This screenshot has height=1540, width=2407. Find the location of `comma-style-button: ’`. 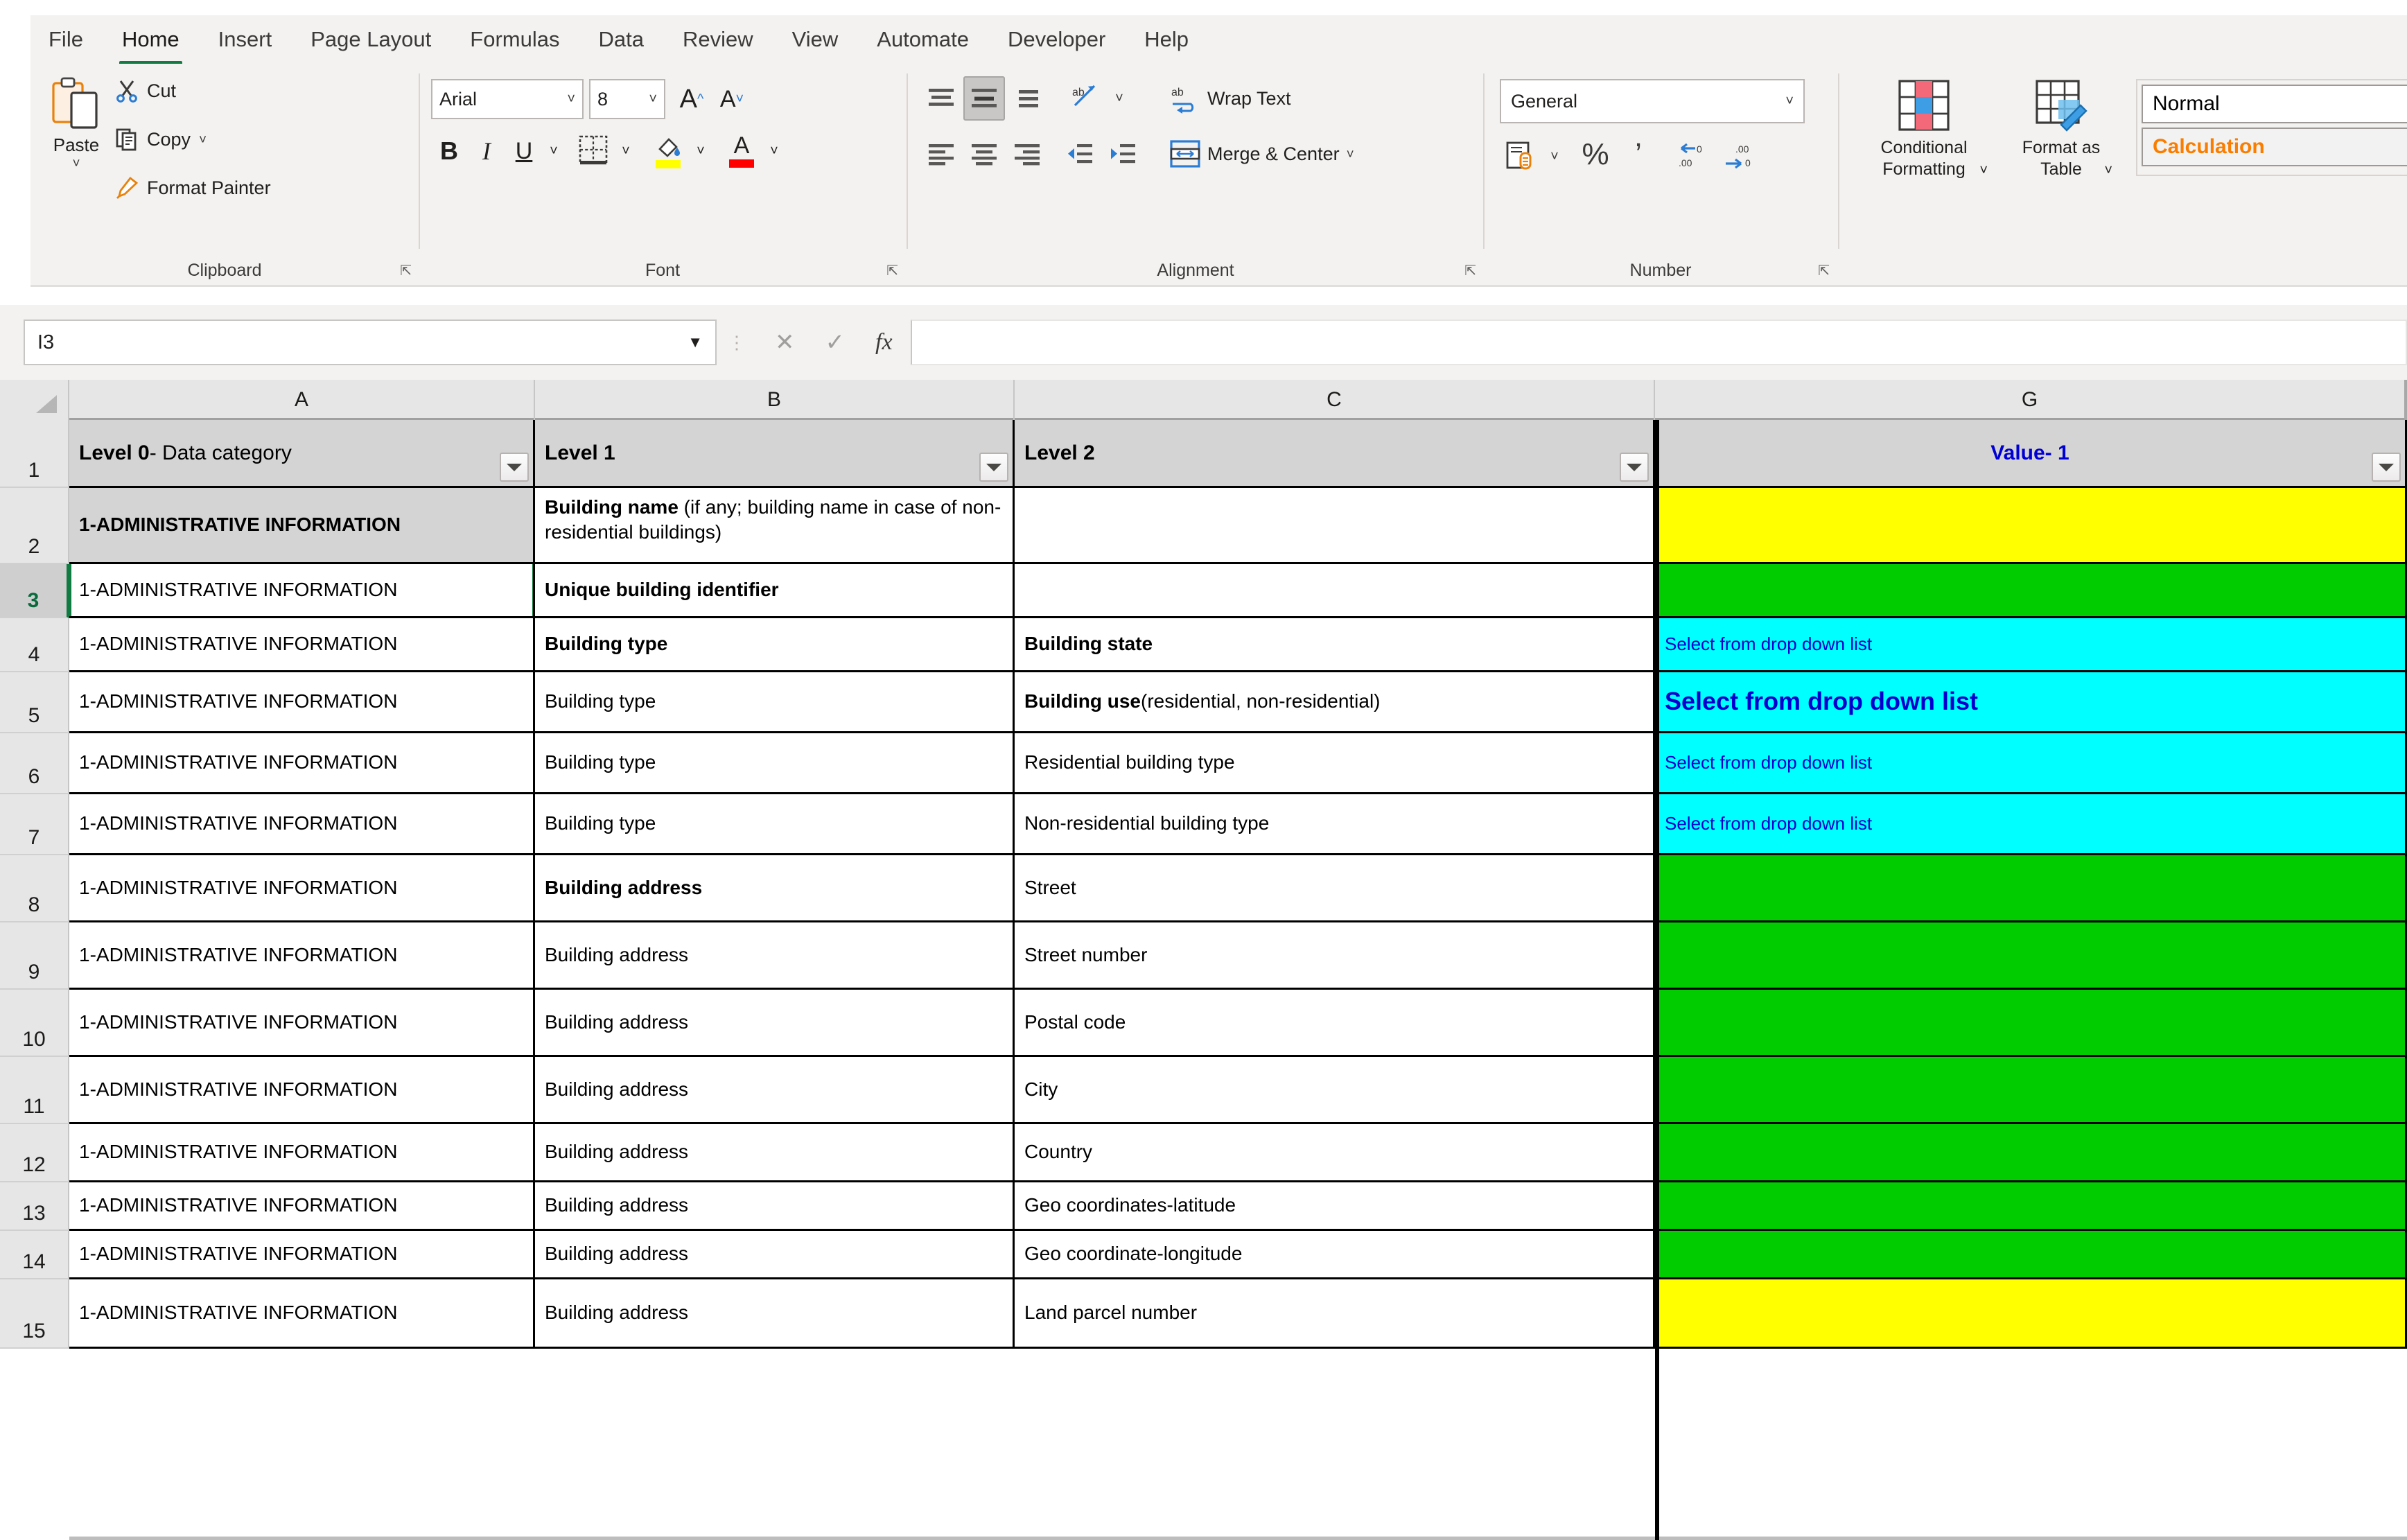

comma-style-button: ’ is located at coordinates (1638, 154).